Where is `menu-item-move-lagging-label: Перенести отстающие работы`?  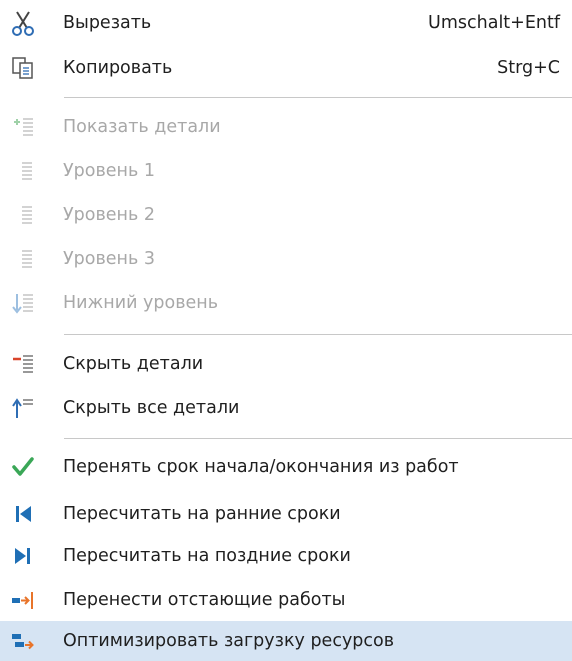
menu-item-move-lagging-label: Перенести отстающие работы is located at coordinates (204, 600).